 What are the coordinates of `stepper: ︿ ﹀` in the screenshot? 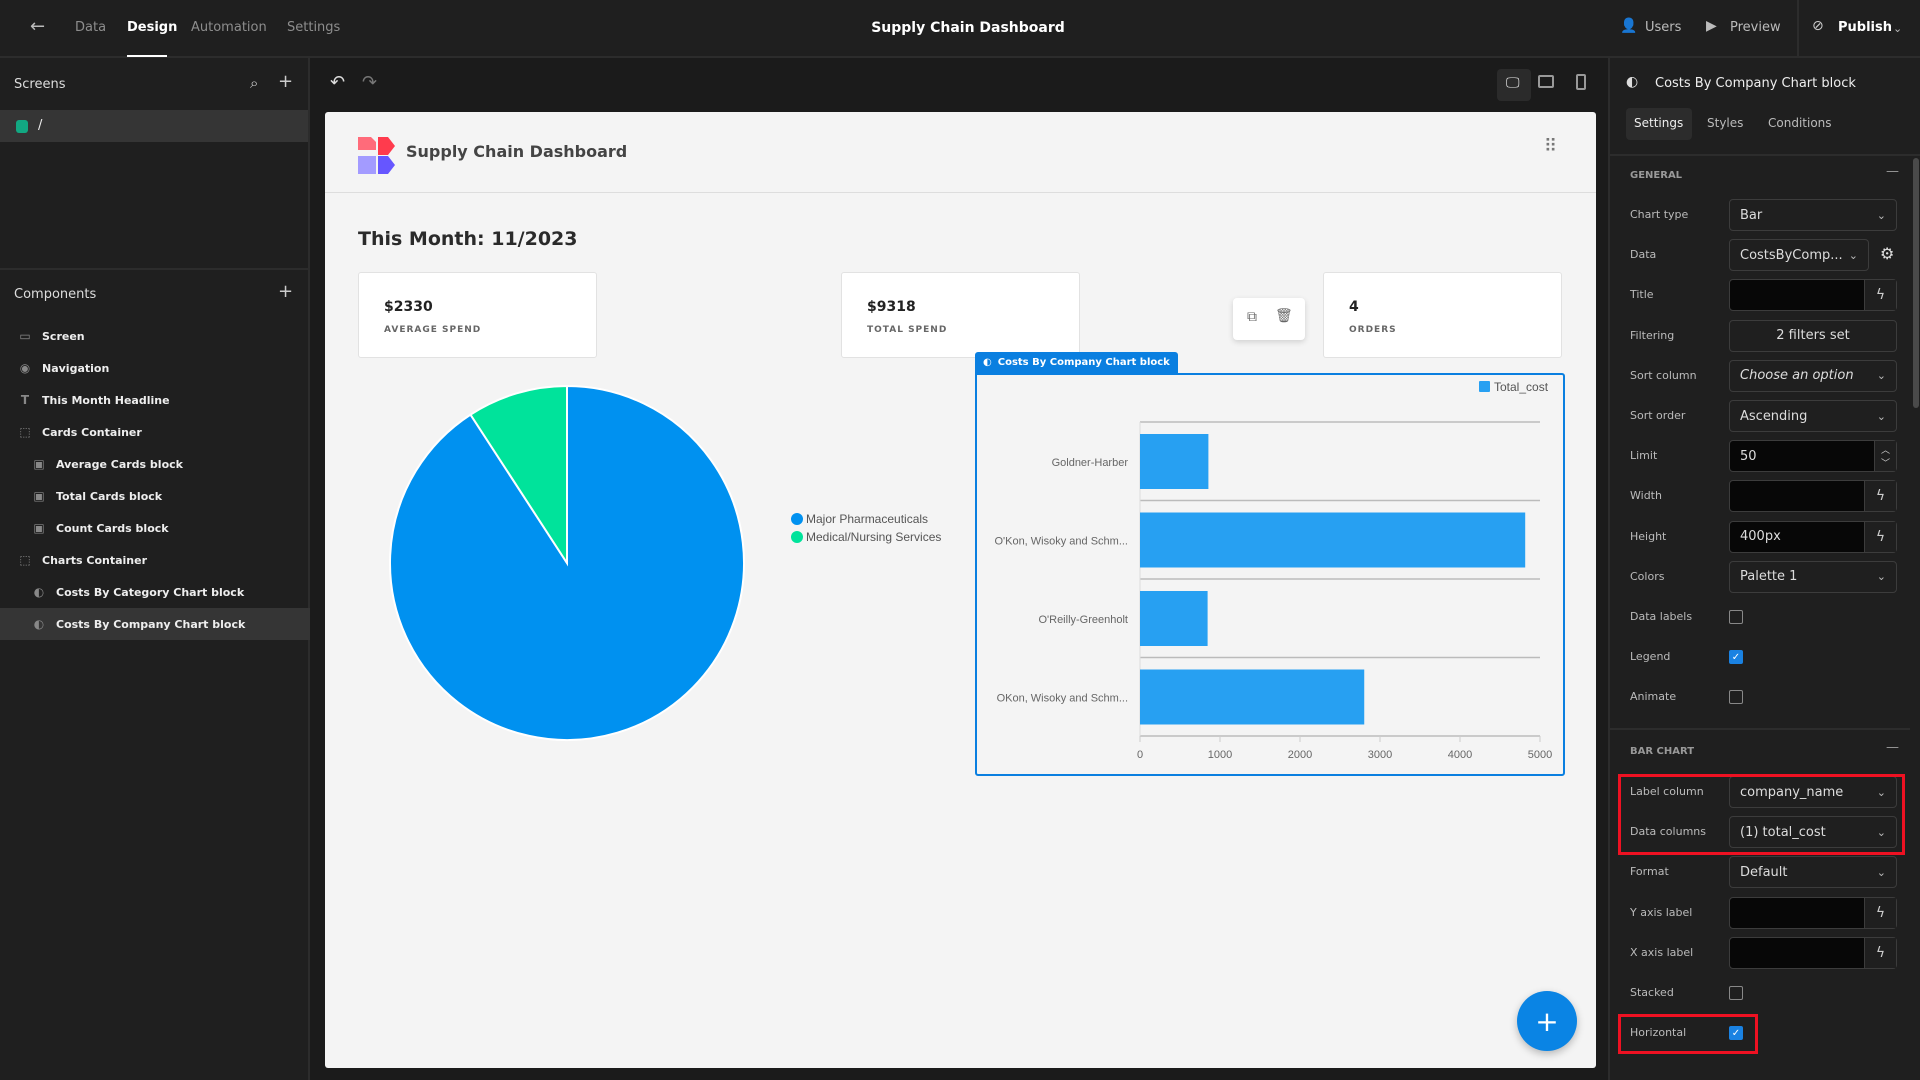 It's located at (1885, 456).